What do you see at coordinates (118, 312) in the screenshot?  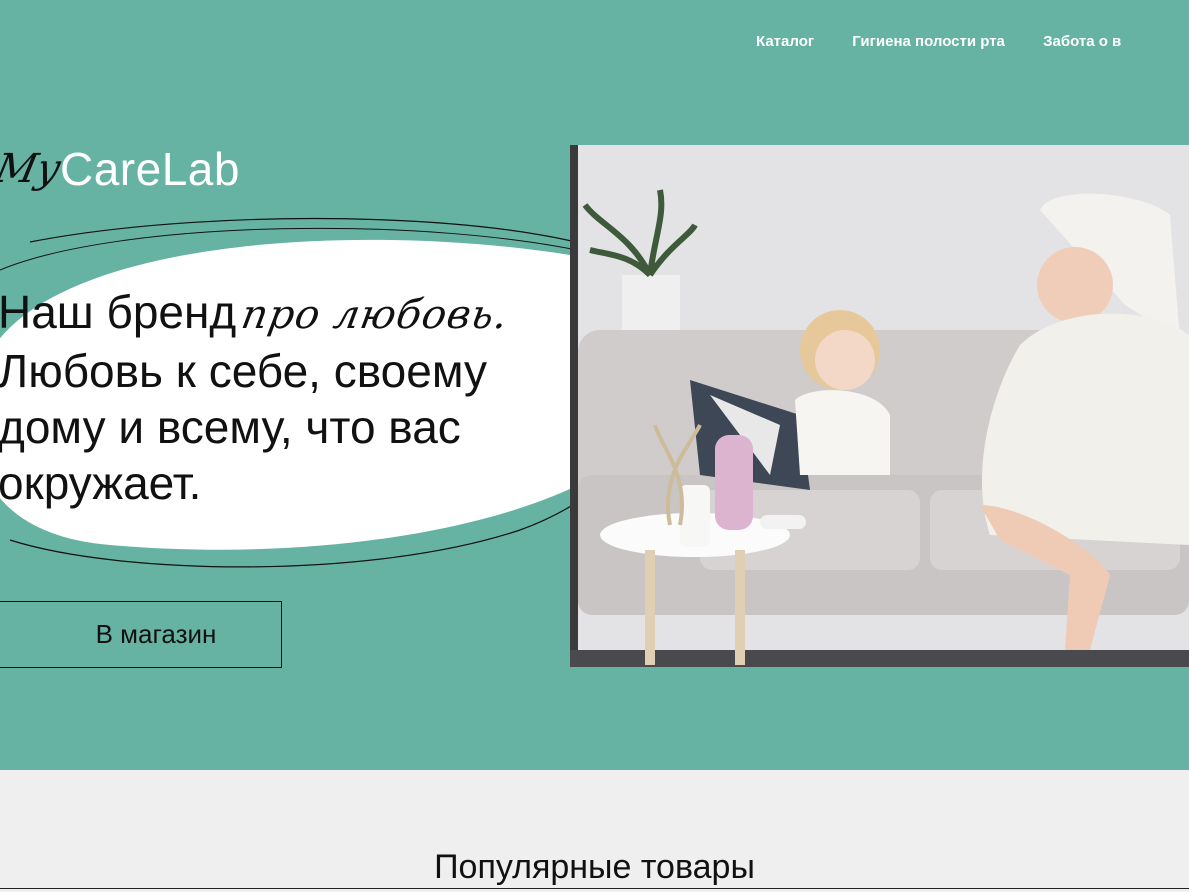 I see `headline-plain: Наш бренд` at bounding box center [118, 312].